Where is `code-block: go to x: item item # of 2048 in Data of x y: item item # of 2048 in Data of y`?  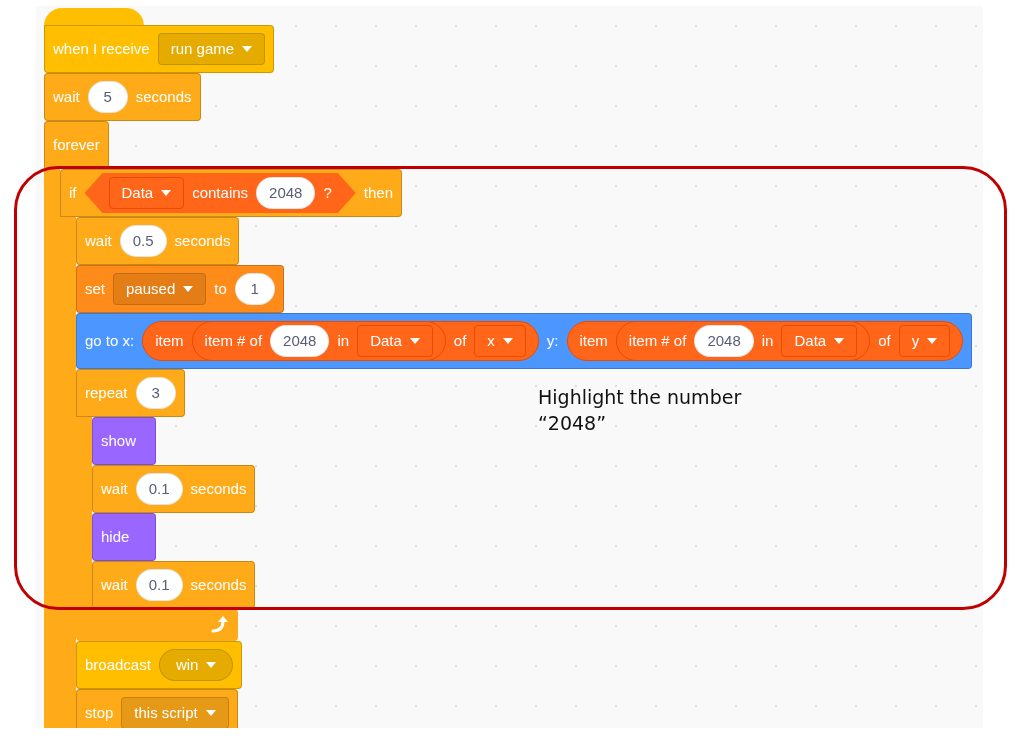
code-block: go to x: item item # of 2048 in Data of x y: item item # of 2048 in Data of y is located at coordinates (524, 341).